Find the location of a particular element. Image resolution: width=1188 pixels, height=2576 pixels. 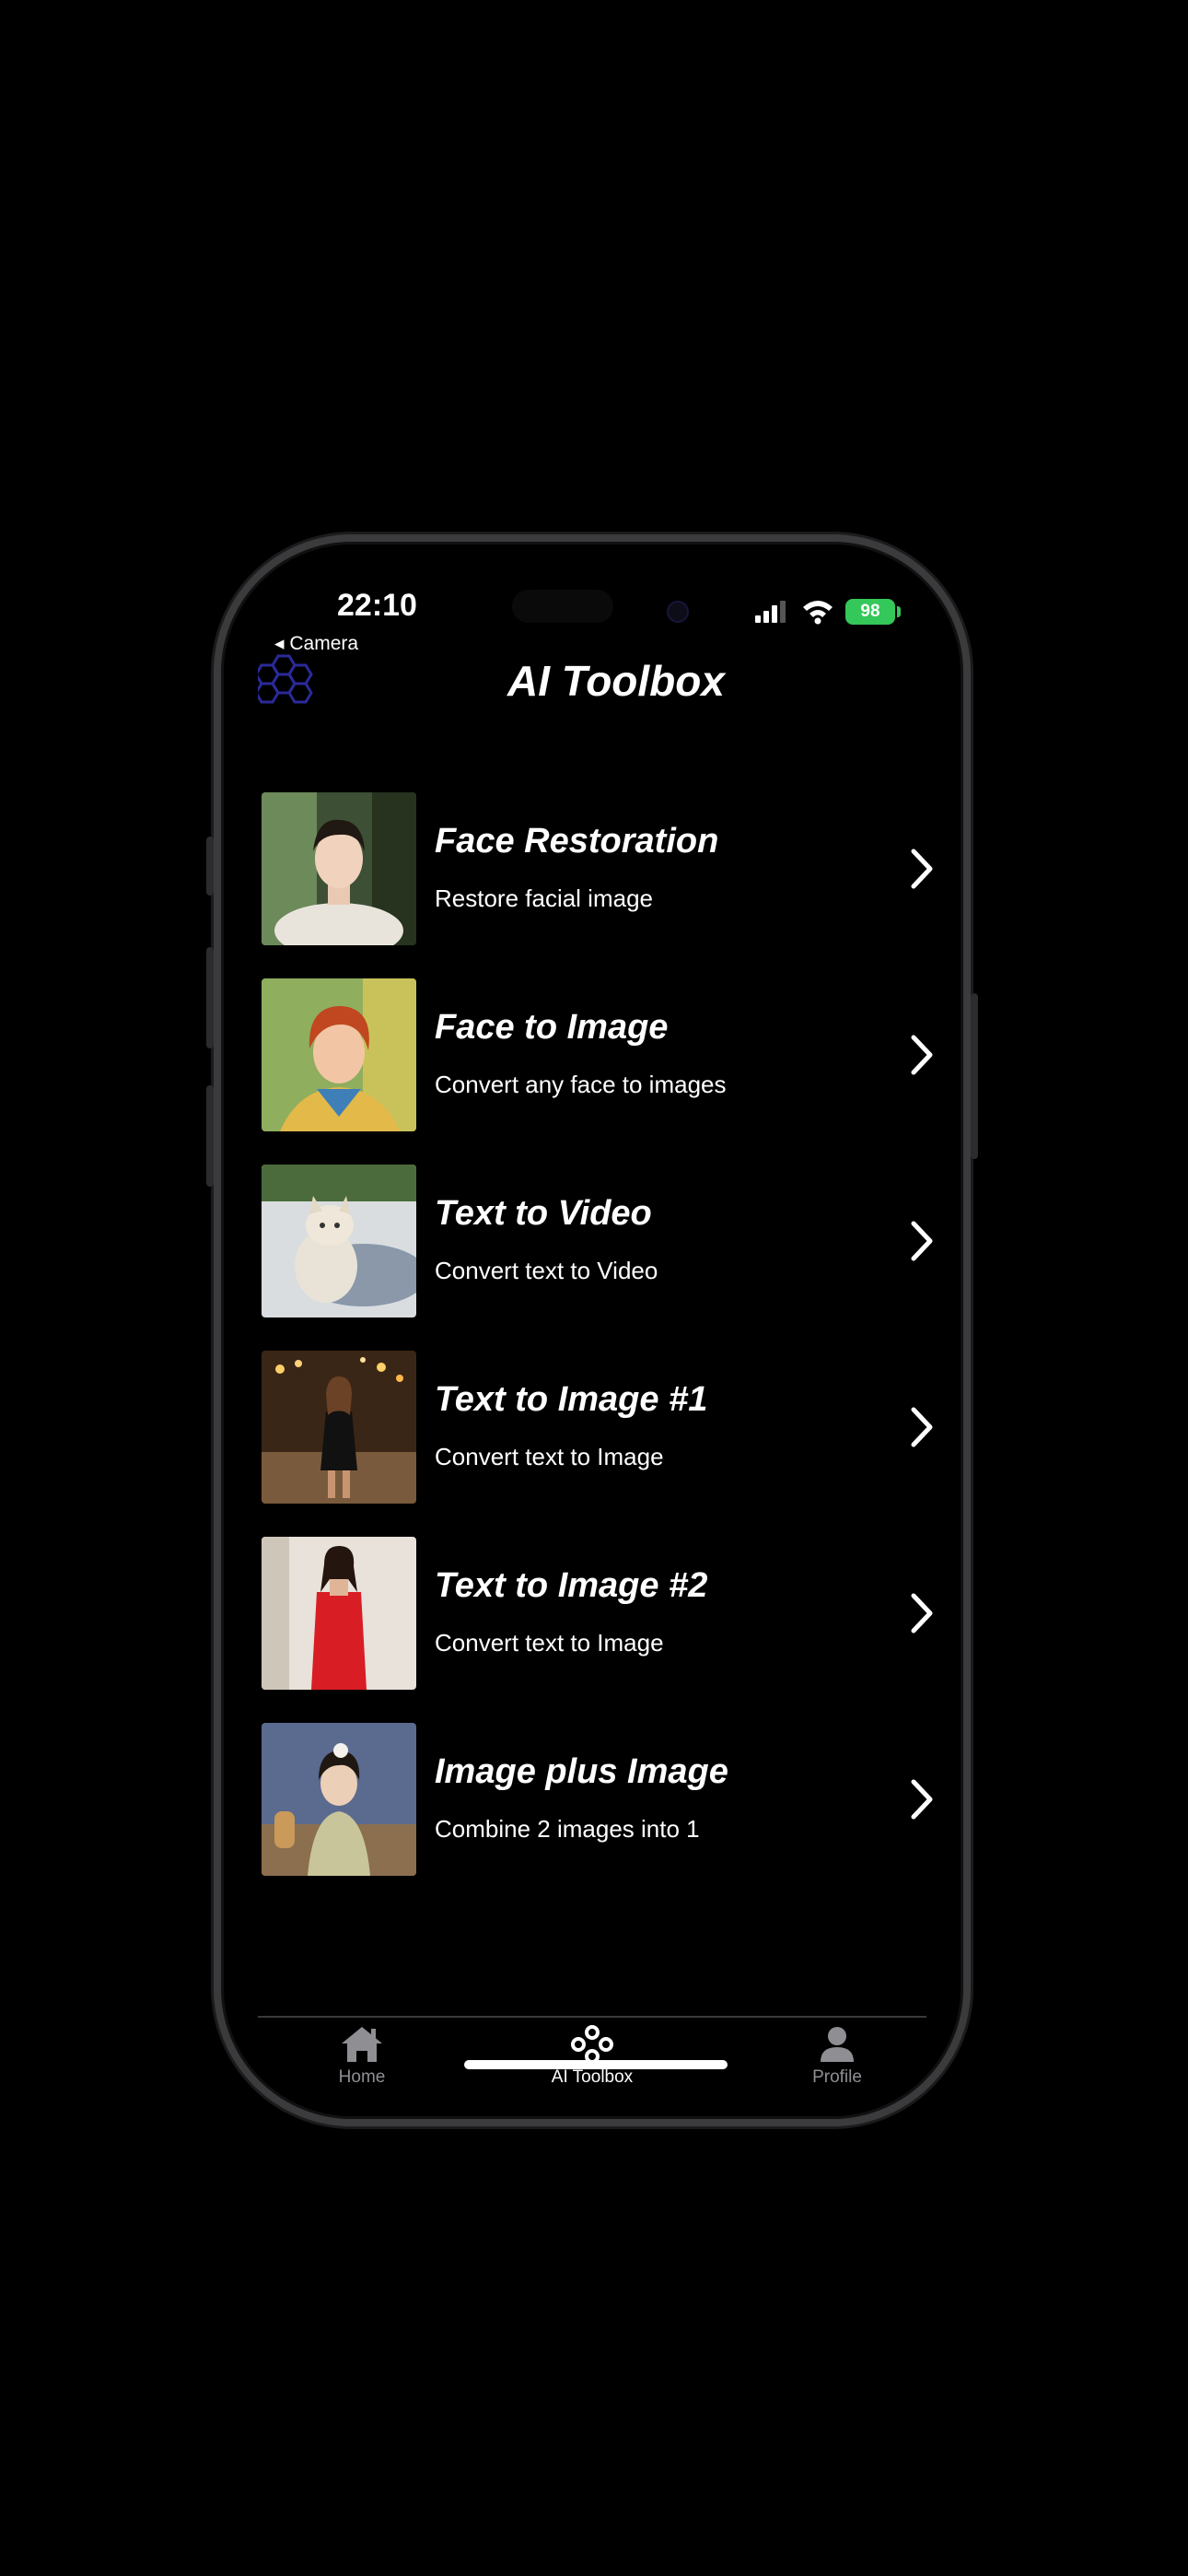

tool-subtitle: Combine 2 images into 1 is located at coordinates (567, 1829).